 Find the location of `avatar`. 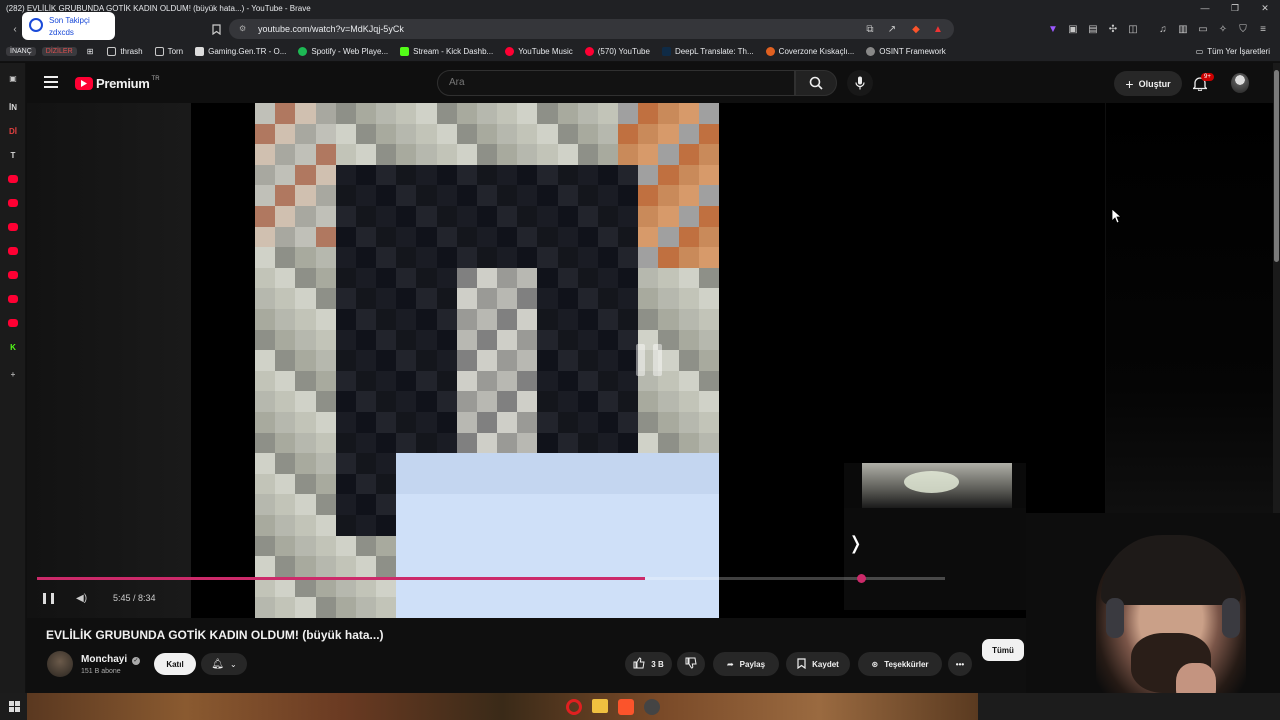

avatar is located at coordinates (1240, 83).